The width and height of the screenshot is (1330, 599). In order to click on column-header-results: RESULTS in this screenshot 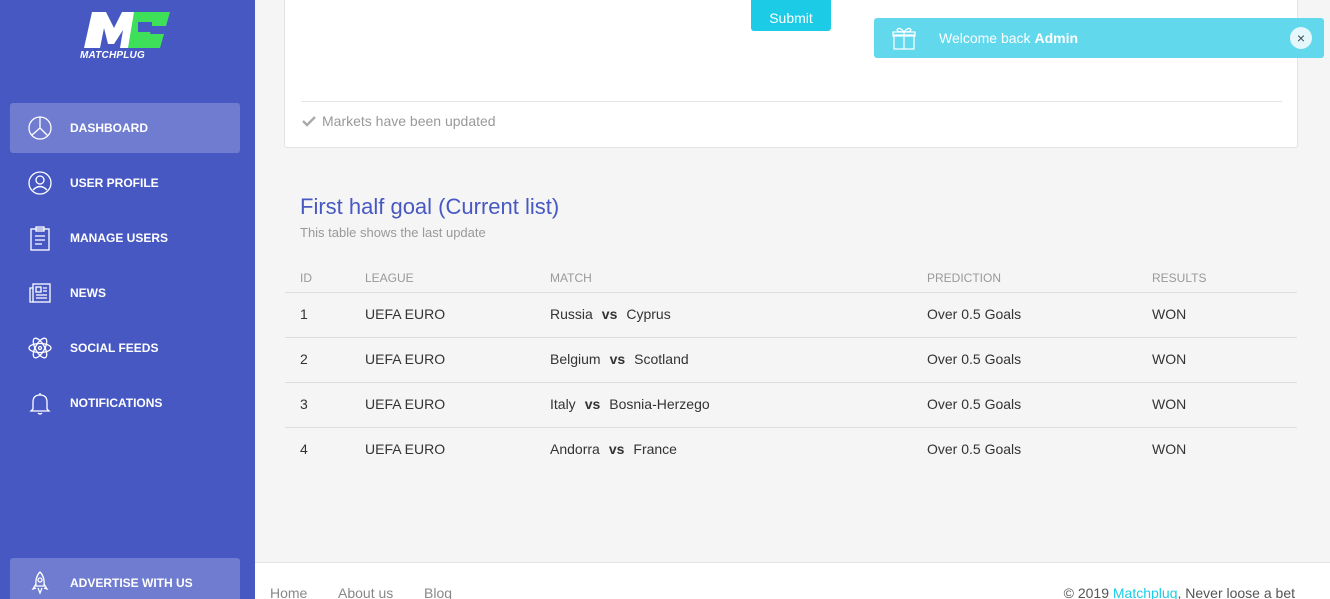, I will do `click(1179, 278)`.